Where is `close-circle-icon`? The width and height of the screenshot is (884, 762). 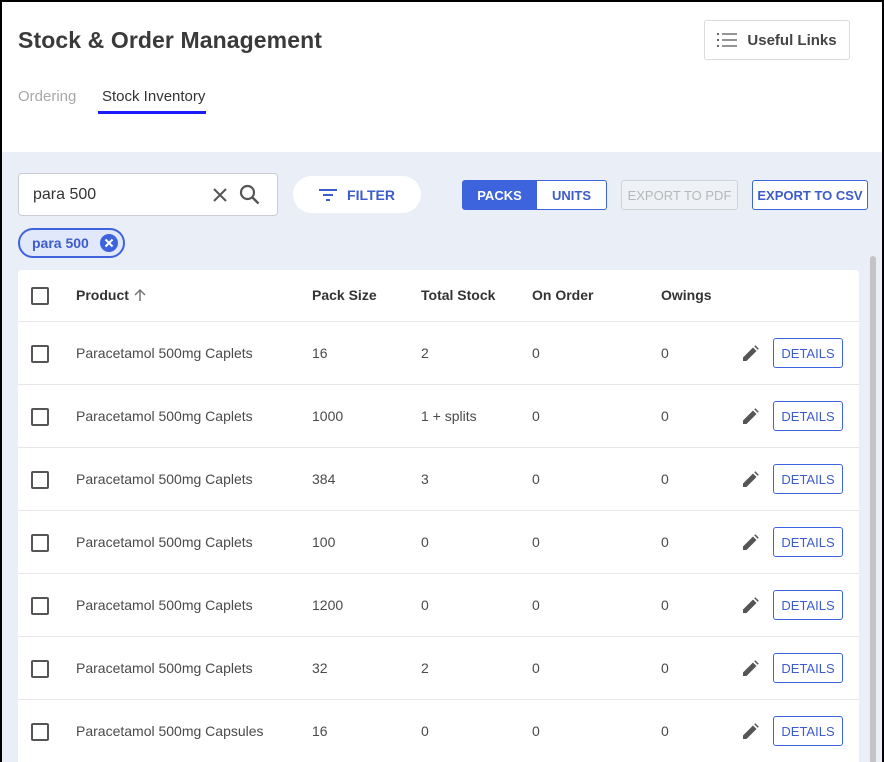
close-circle-icon is located at coordinates (109, 243).